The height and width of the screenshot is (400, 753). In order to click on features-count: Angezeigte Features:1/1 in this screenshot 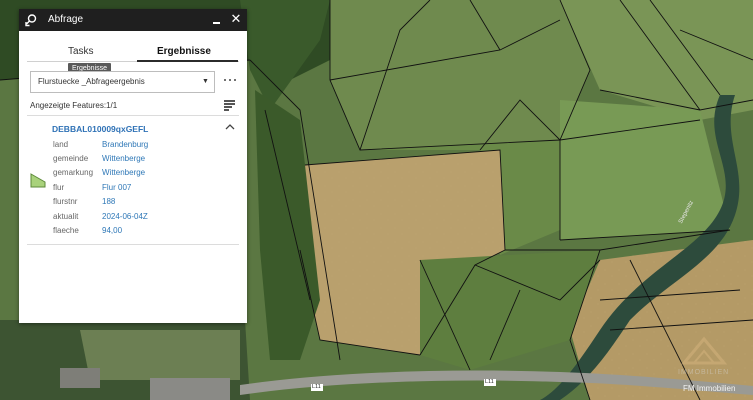, I will do `click(73, 105)`.